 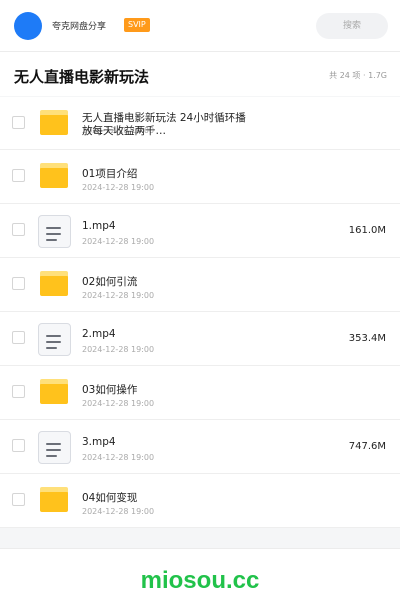 I want to click on item-name: 01项目介绍, so click(x=110, y=174).